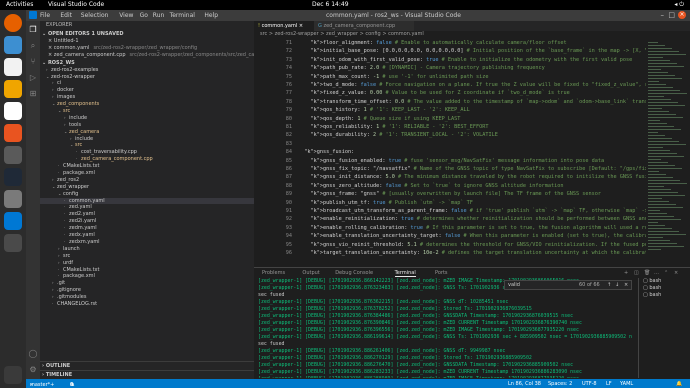 This screenshot has width=690, height=388. What do you see at coordinates (126, 15) in the screenshot?
I see `menu-item-view: View` at bounding box center [126, 15].